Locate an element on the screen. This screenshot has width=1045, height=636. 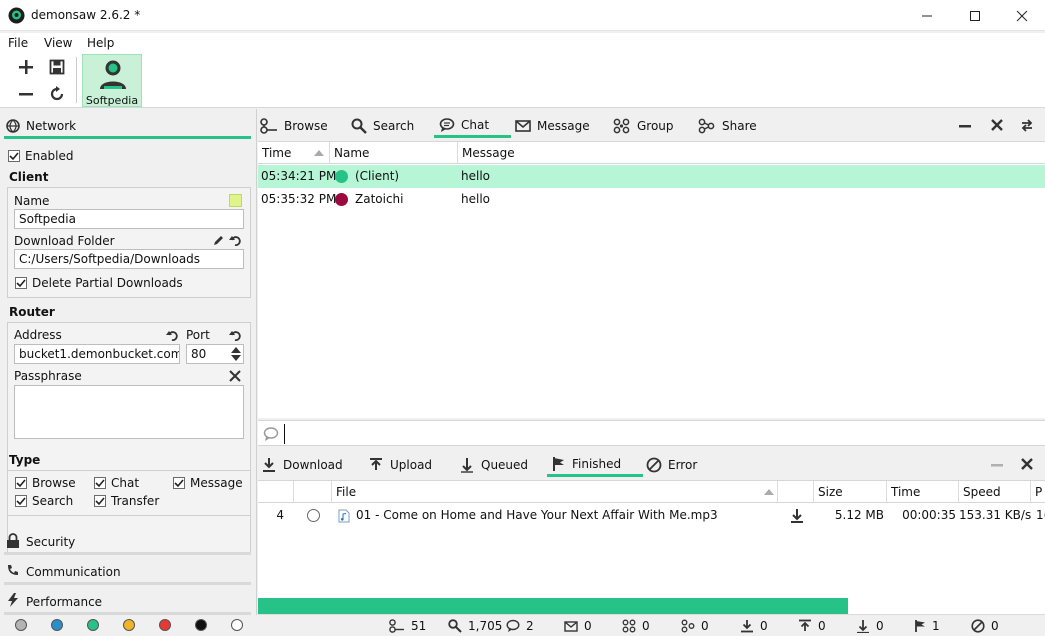
tab-error: Error is located at coordinates (686, 465).